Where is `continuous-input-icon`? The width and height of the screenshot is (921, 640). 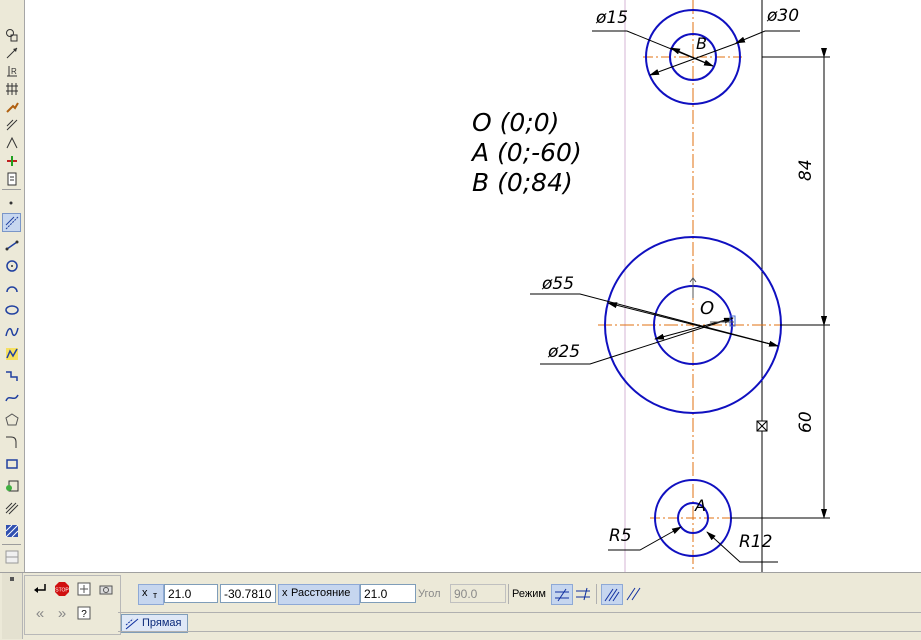
continuous-input-icon is located at coordinates (11, 331).